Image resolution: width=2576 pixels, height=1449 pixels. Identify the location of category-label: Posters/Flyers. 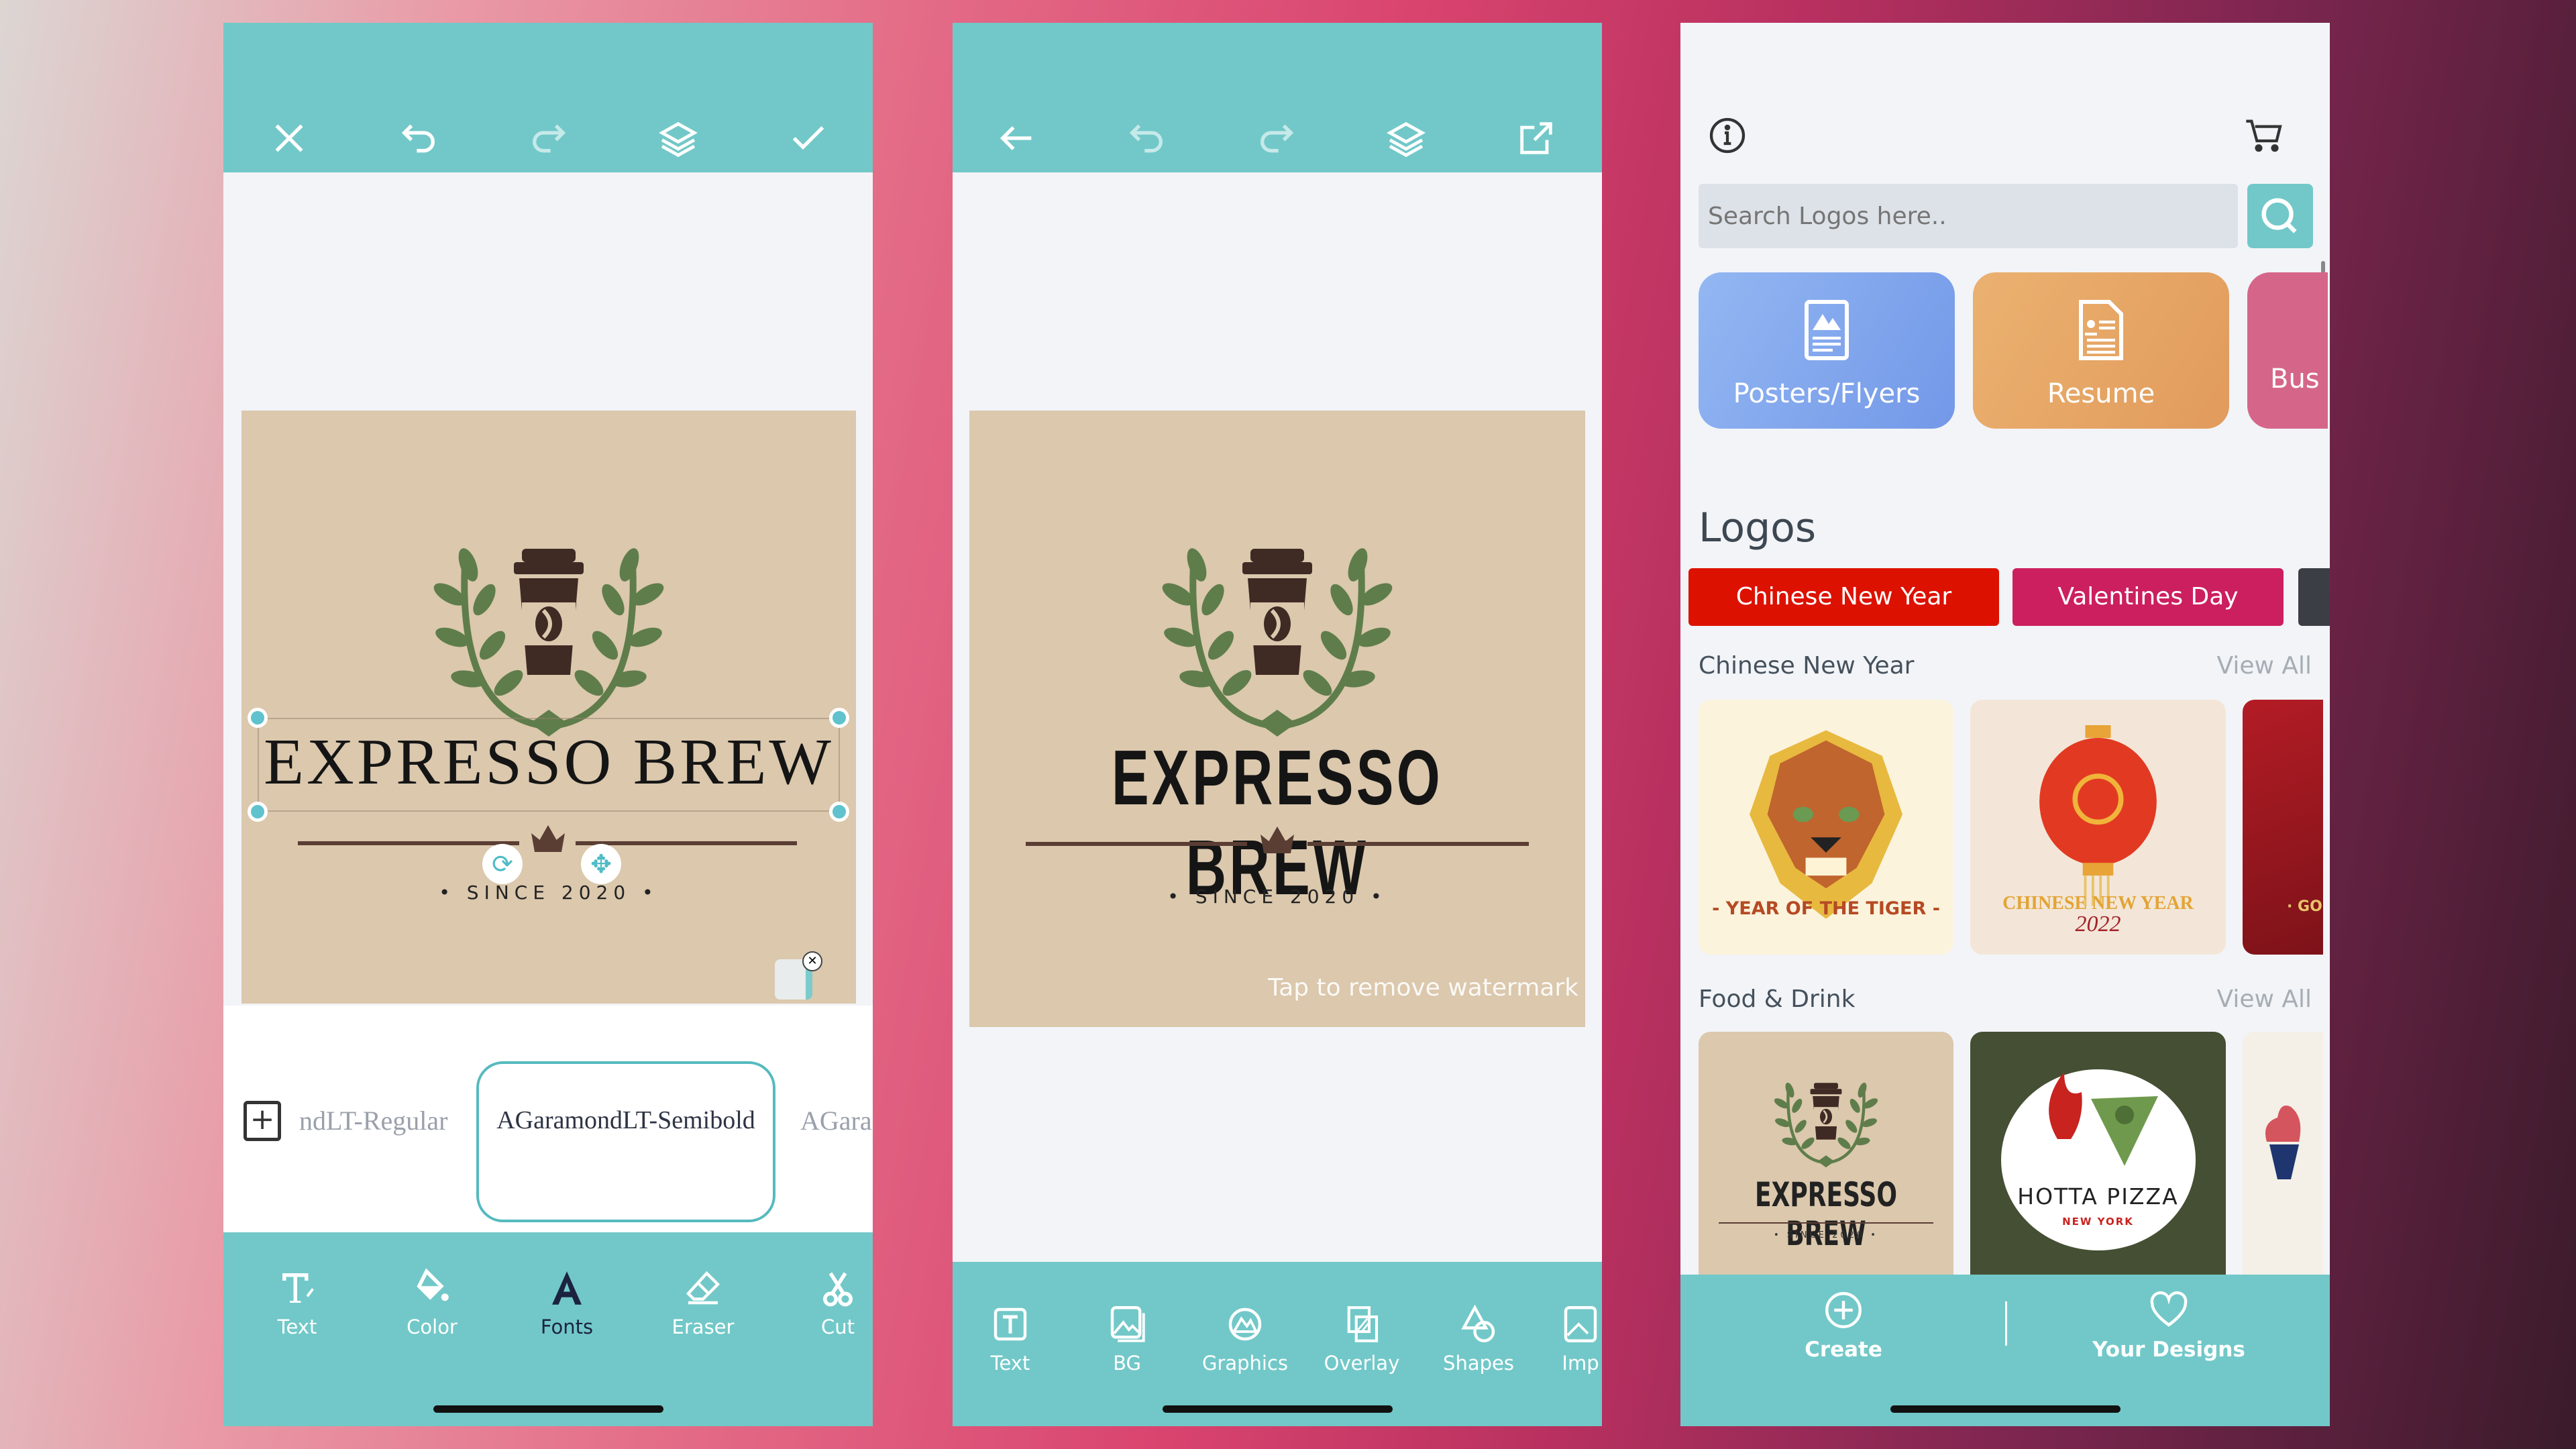
(1827, 393).